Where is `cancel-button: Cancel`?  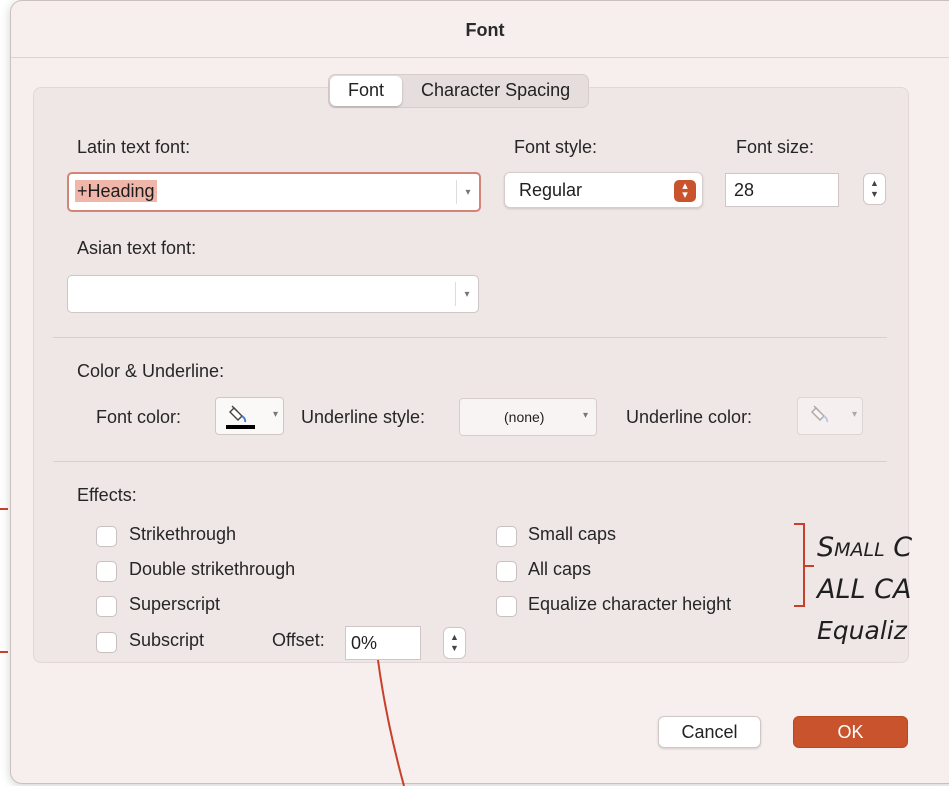
cancel-button: Cancel is located at coordinates (709, 732).